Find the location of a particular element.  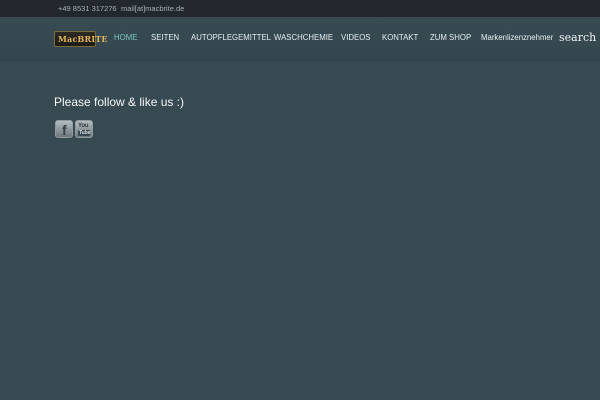

search-link: search is located at coordinates (577, 37).